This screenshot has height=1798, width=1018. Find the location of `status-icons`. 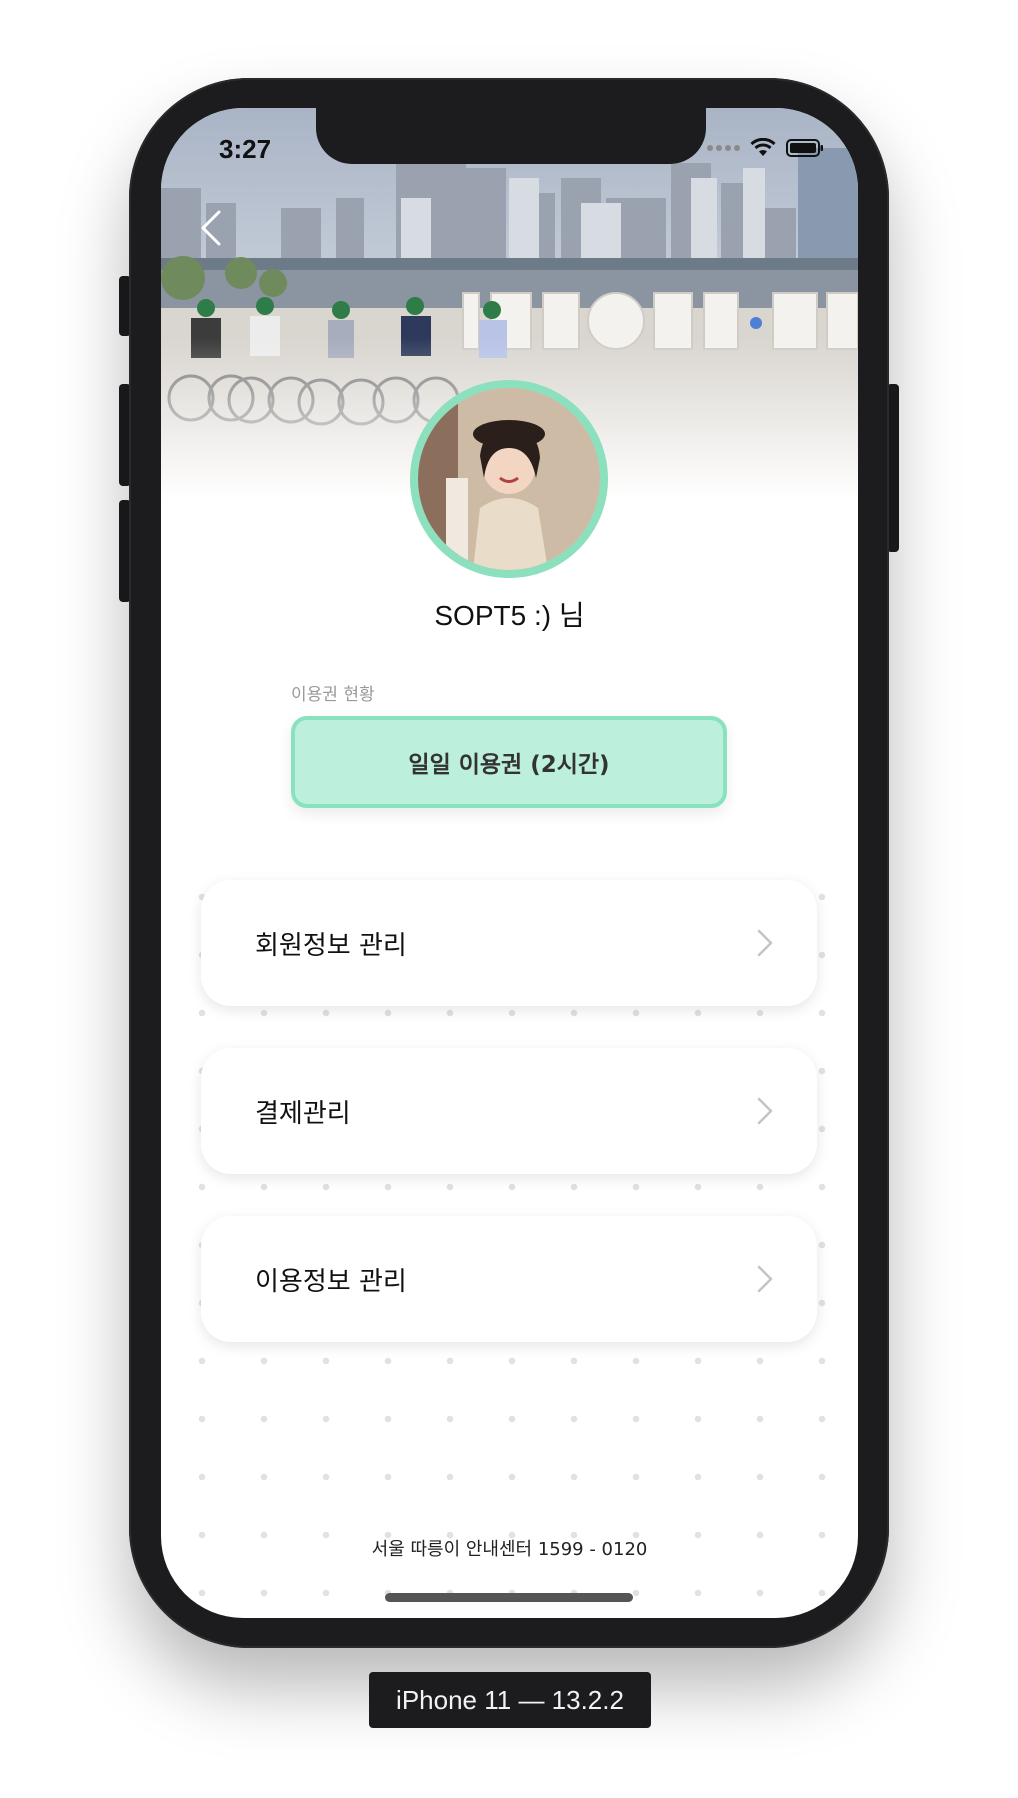

status-icons is located at coordinates (765, 148).